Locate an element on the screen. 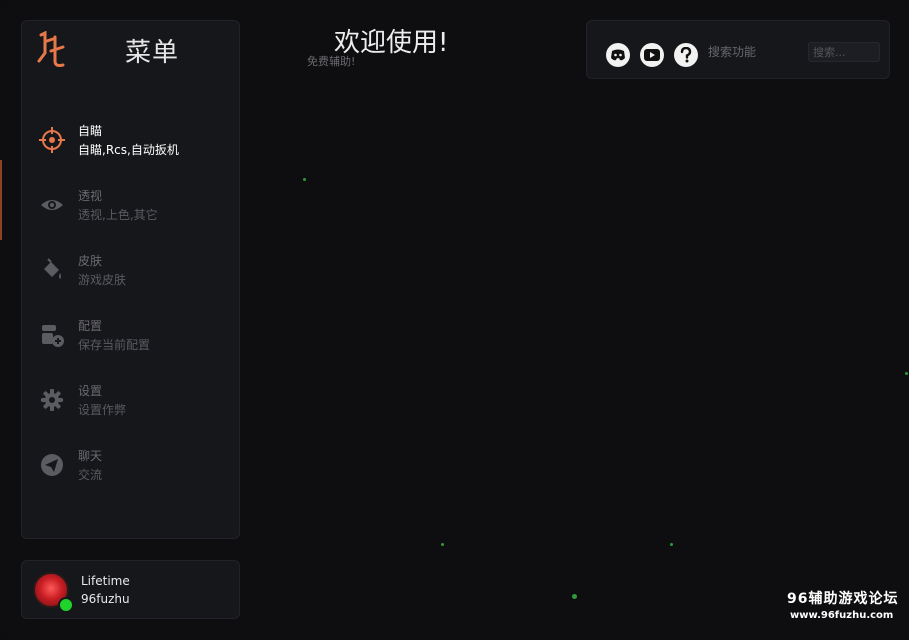 The image size is (909, 640). sidebar-item-subtitle: 自瞄,Rcs,自动扳机 is located at coordinates (128, 150).